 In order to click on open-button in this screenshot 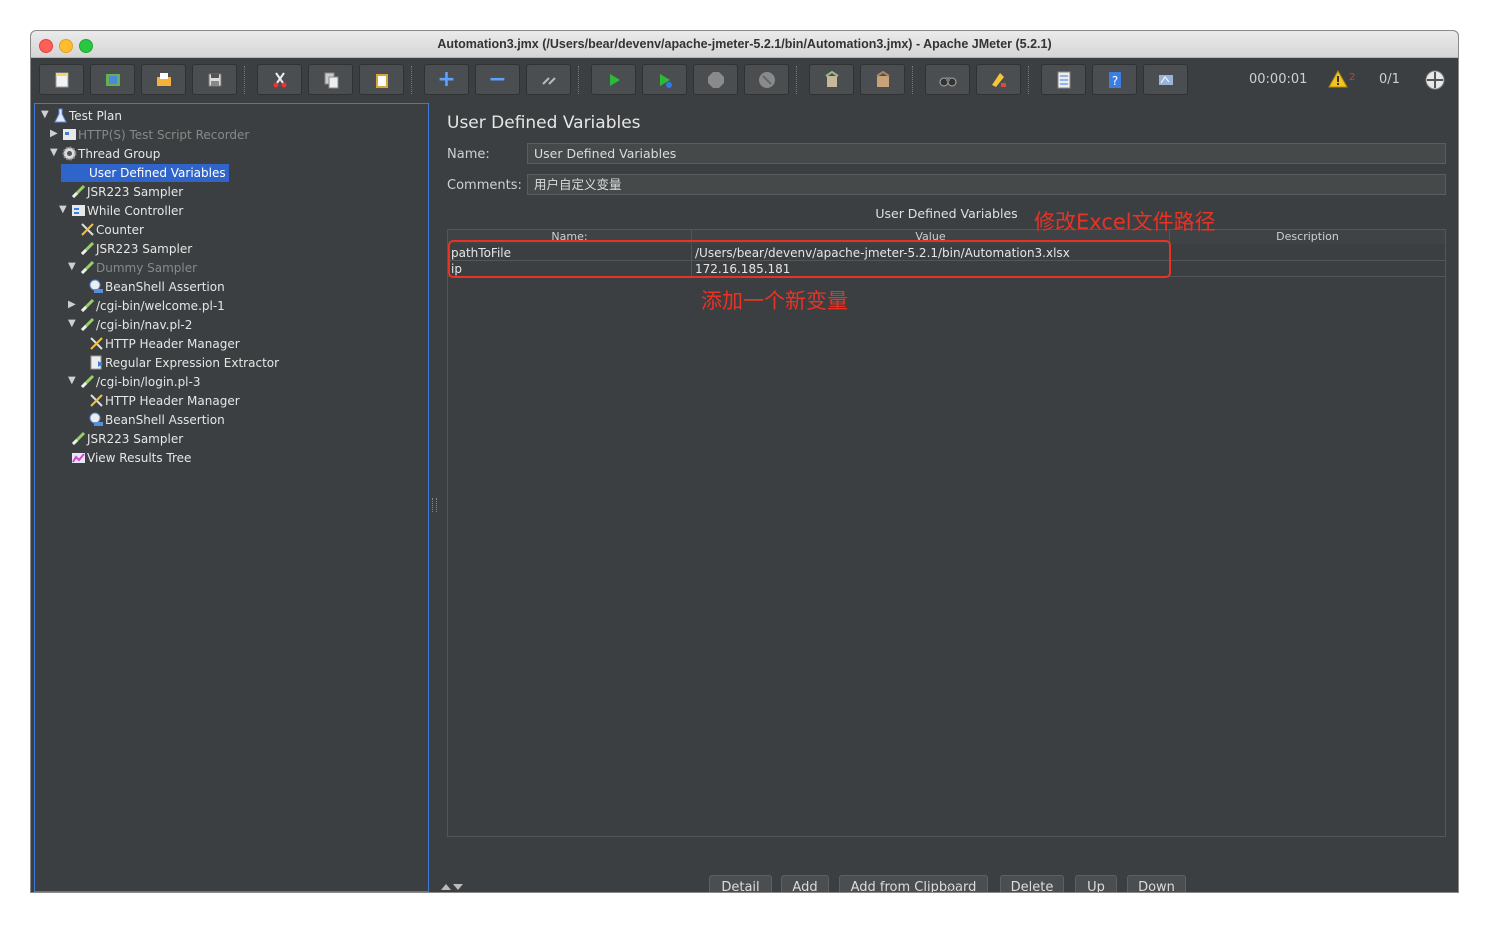, I will do `click(163, 79)`.